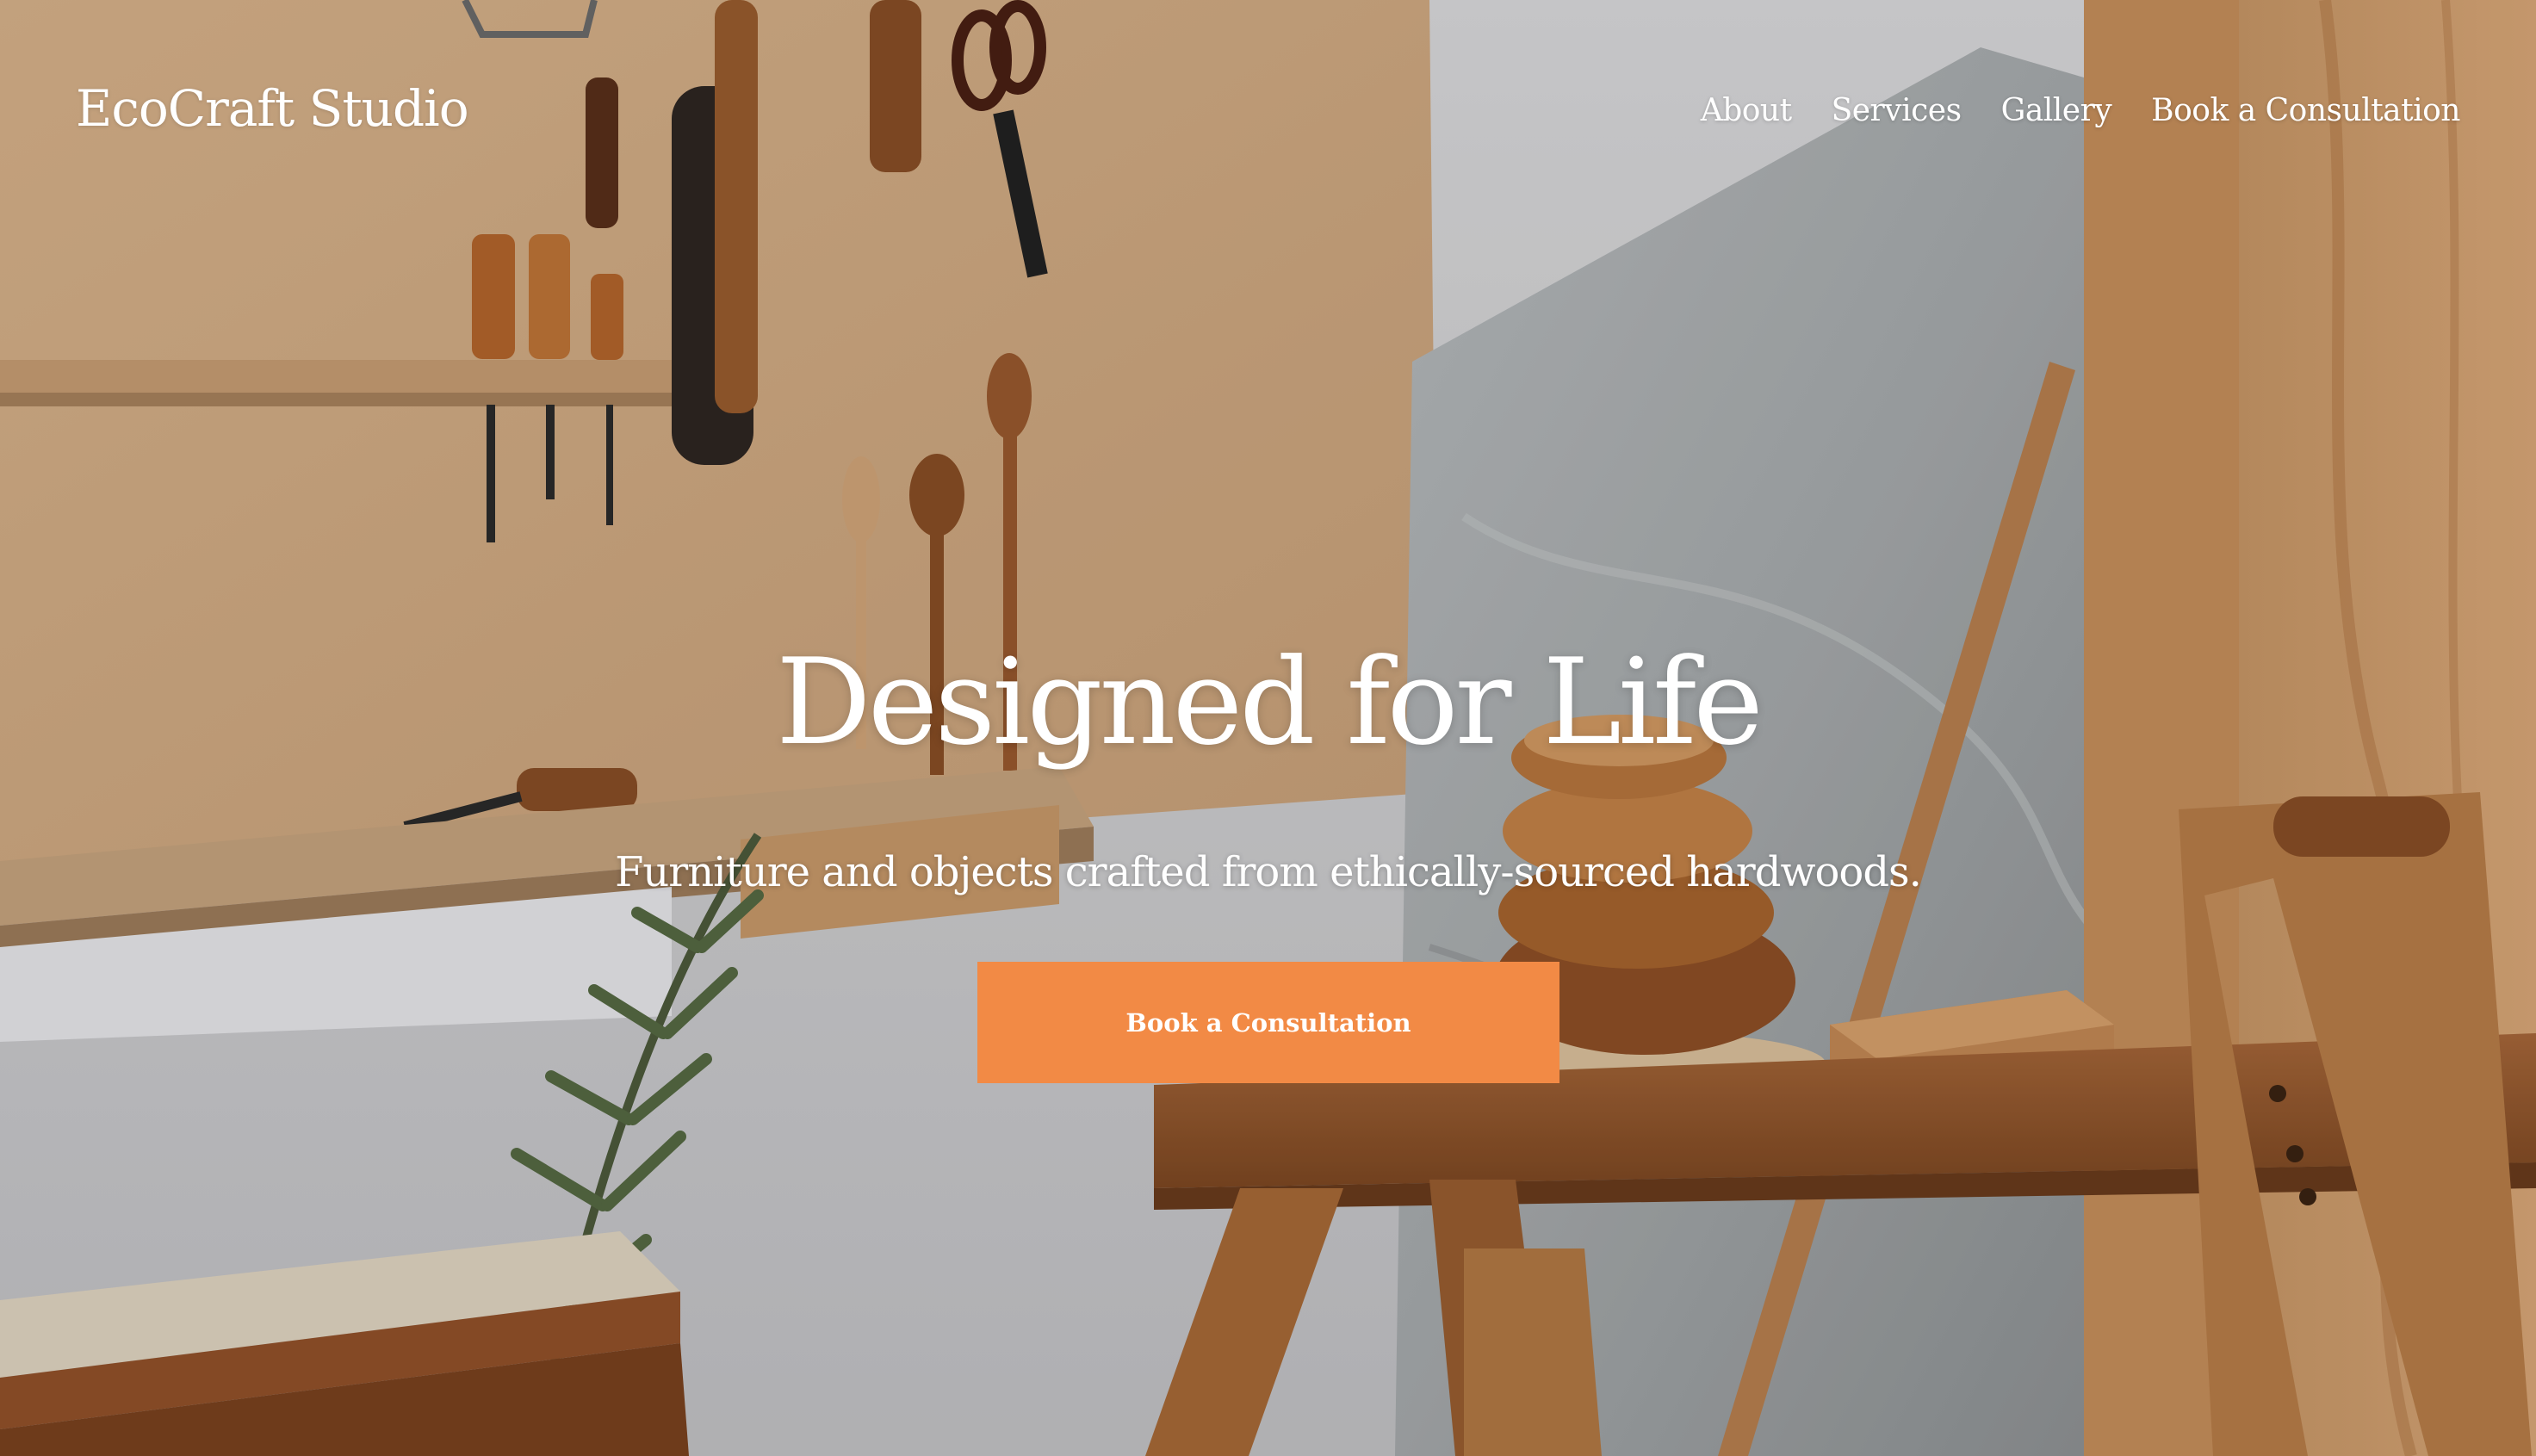 Image resolution: width=2536 pixels, height=1456 pixels. I want to click on book-consultation-button: Book a Consultation, so click(1268, 1023).